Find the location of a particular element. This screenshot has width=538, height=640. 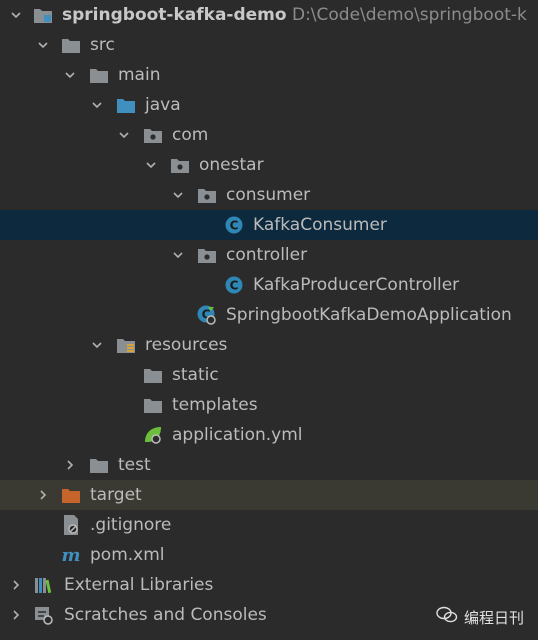

tree-node-static: static is located at coordinates (269, 375).